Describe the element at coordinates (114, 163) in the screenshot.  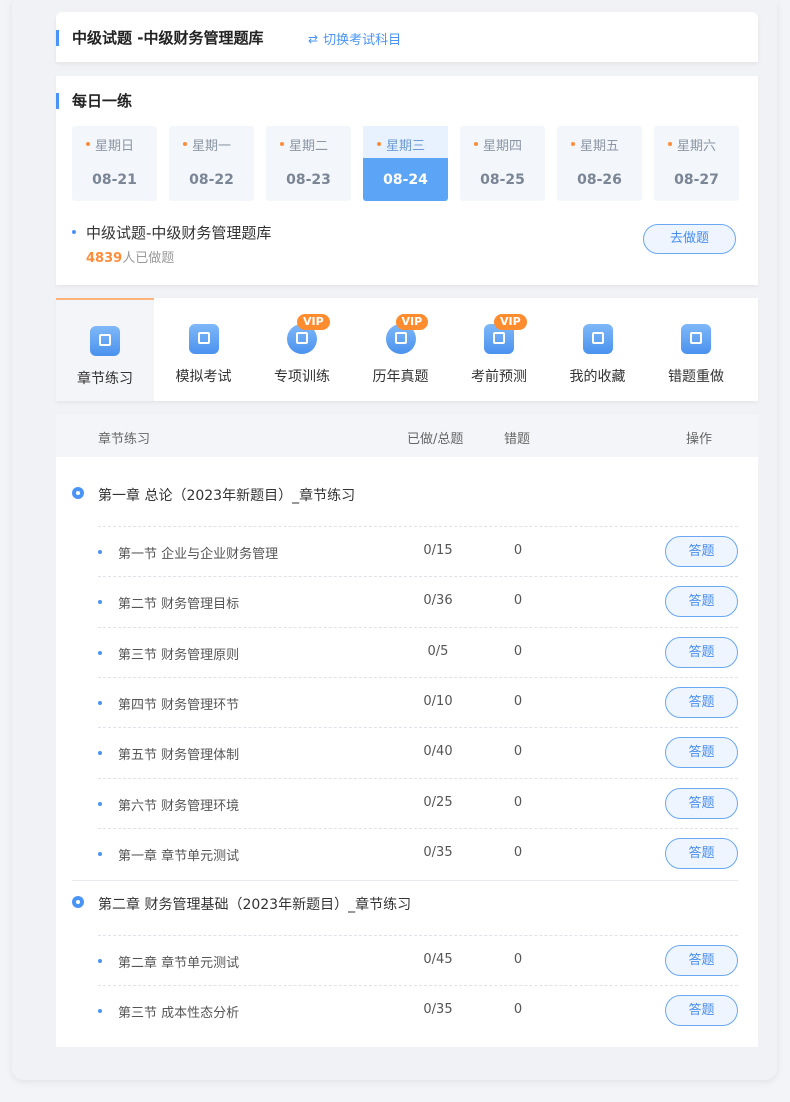
I see `day-item: 星期日 08-21` at that location.